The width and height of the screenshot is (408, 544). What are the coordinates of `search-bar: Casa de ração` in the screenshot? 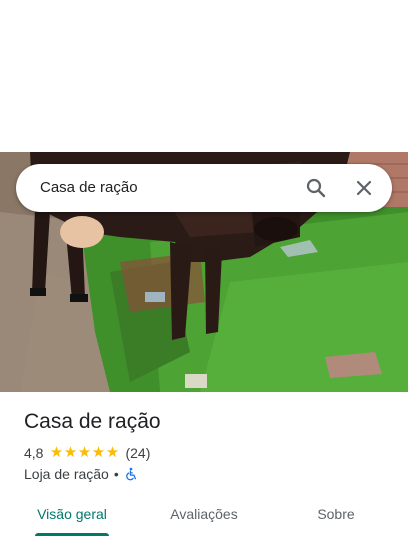 It's located at (204, 188).